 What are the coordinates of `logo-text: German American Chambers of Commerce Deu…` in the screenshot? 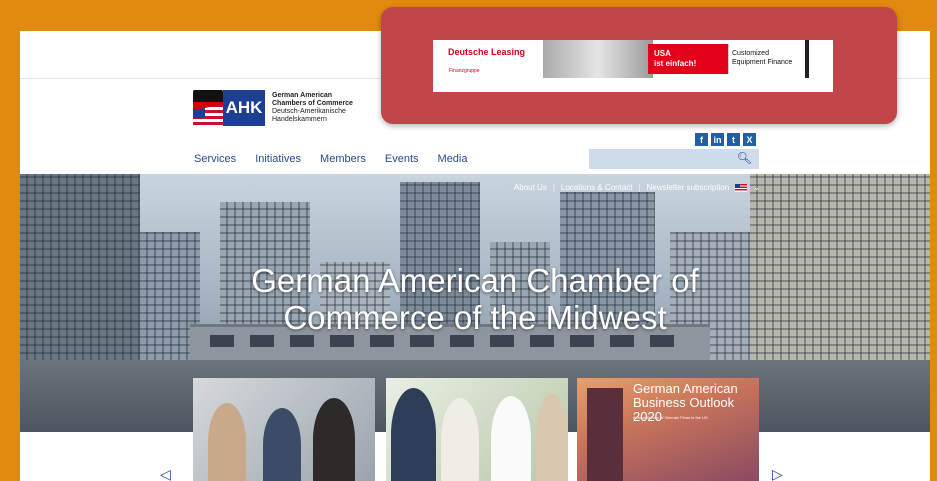 It's located at (312, 108).